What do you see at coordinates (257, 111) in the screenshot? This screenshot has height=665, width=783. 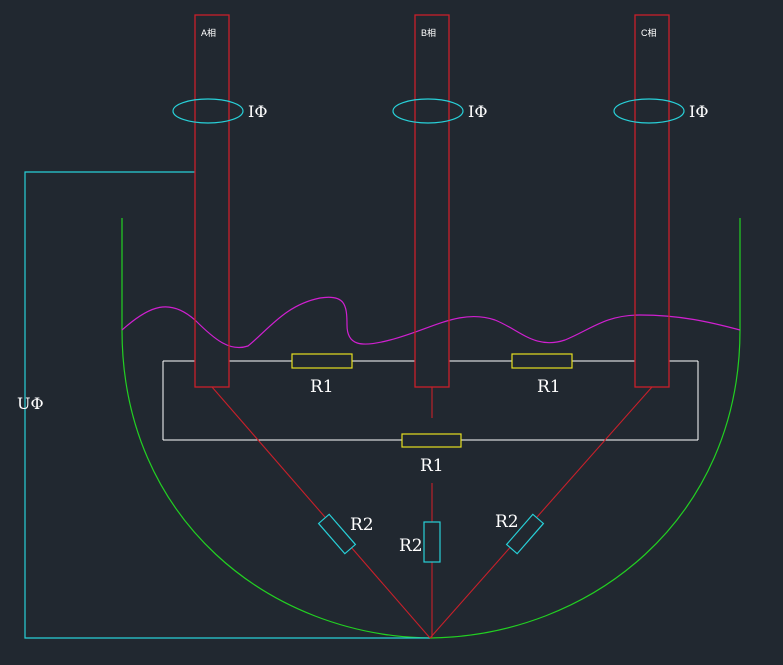 I see `current-label-a: IΦ` at bounding box center [257, 111].